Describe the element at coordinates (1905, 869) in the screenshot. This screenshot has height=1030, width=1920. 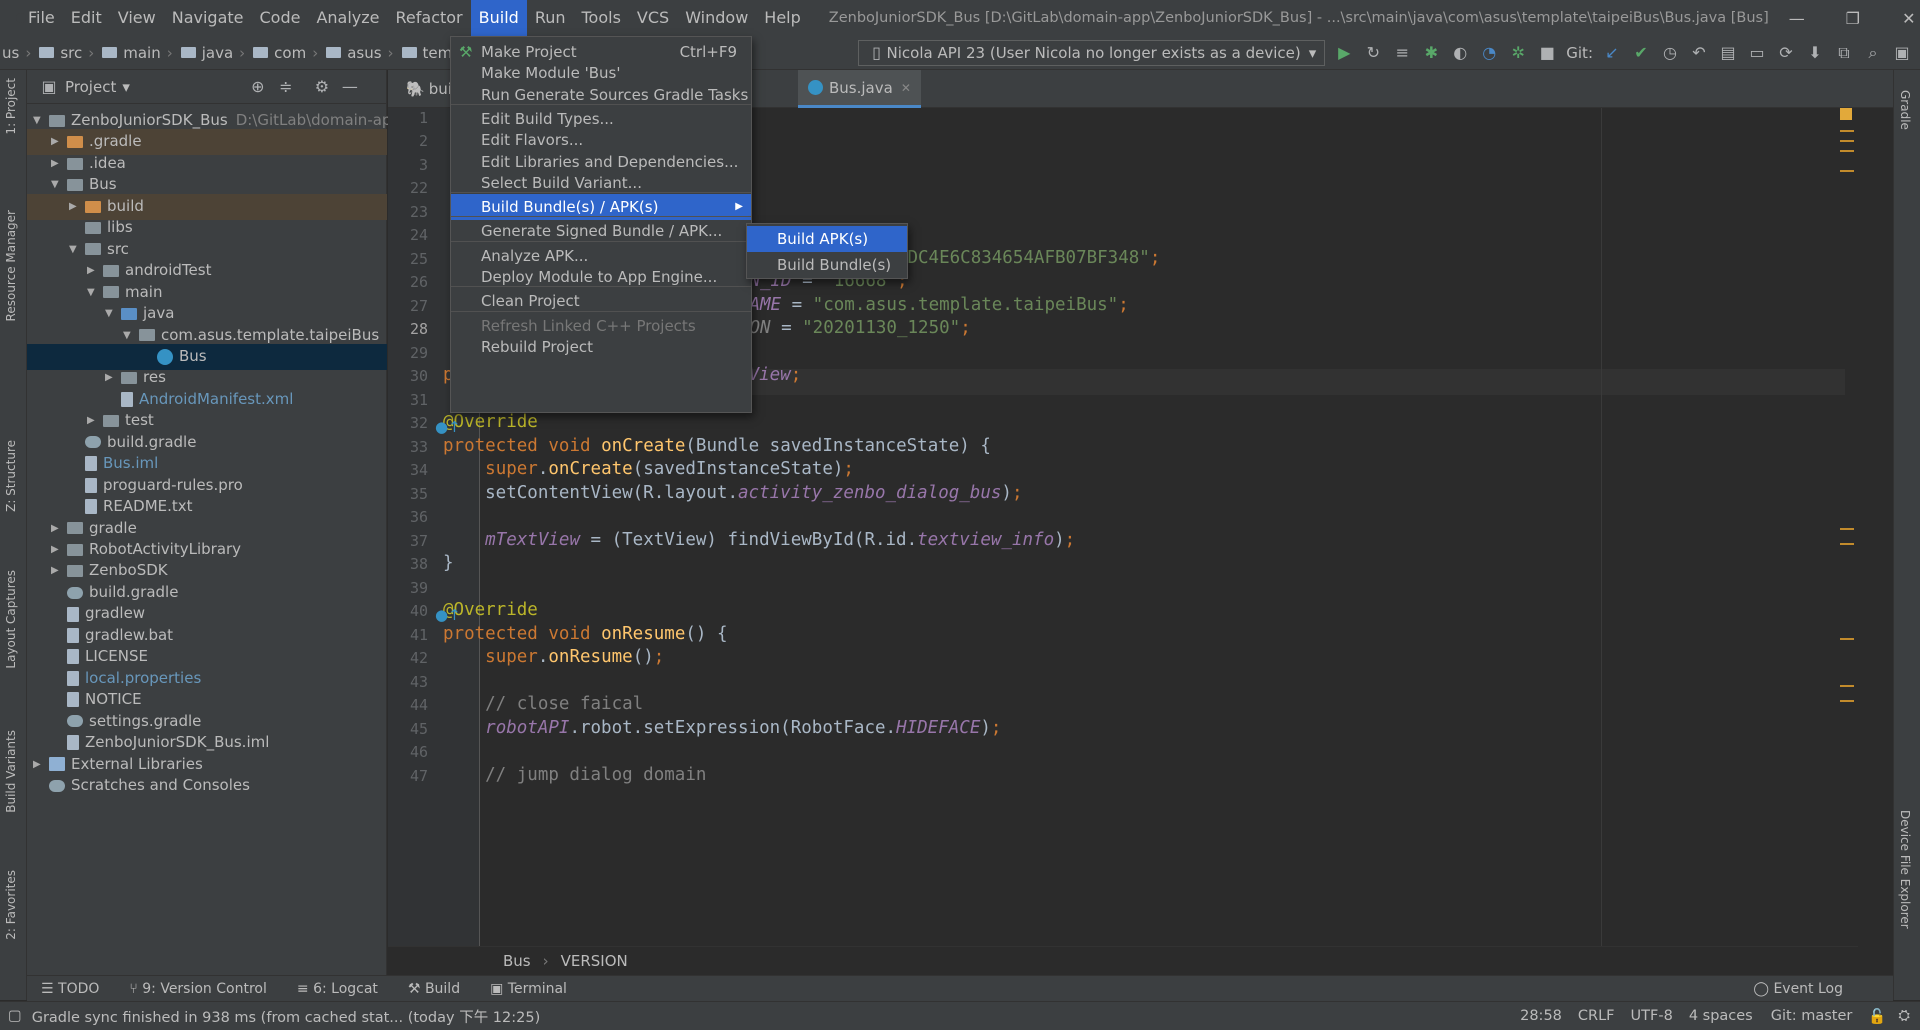
I see `tool-tab-device-file-explorer: Device File Explorer` at that location.